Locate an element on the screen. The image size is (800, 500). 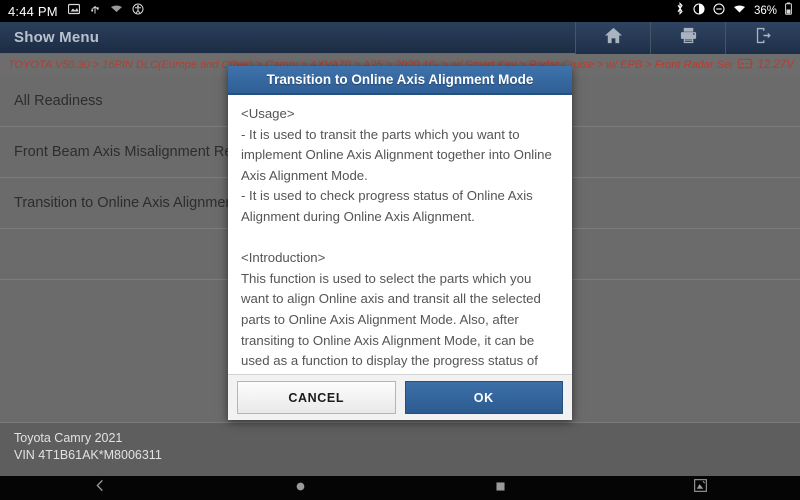
print-button is located at coordinates (687, 37).